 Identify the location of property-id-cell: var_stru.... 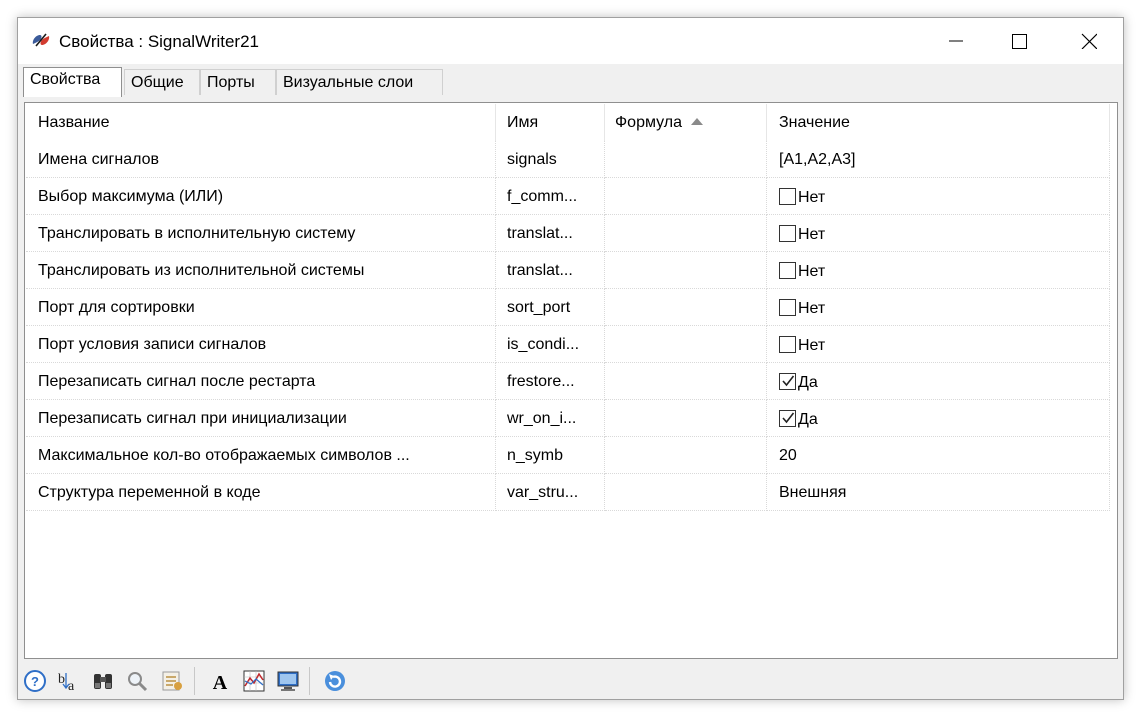
(550, 492).